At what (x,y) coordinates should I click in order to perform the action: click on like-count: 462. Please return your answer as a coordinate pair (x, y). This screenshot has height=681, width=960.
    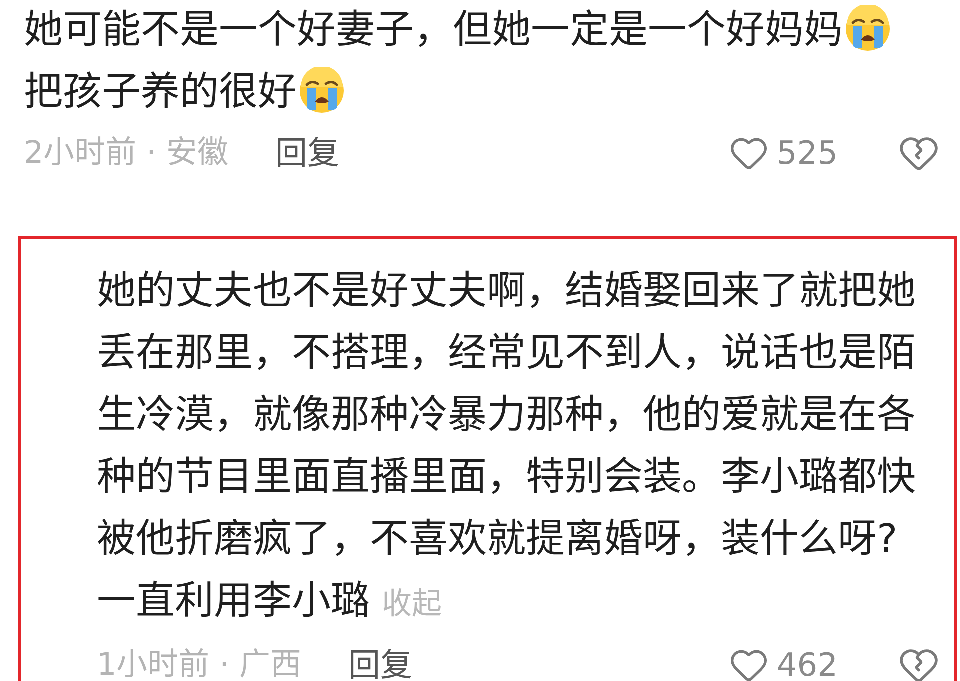
    Looking at the image, I should click on (807, 663).